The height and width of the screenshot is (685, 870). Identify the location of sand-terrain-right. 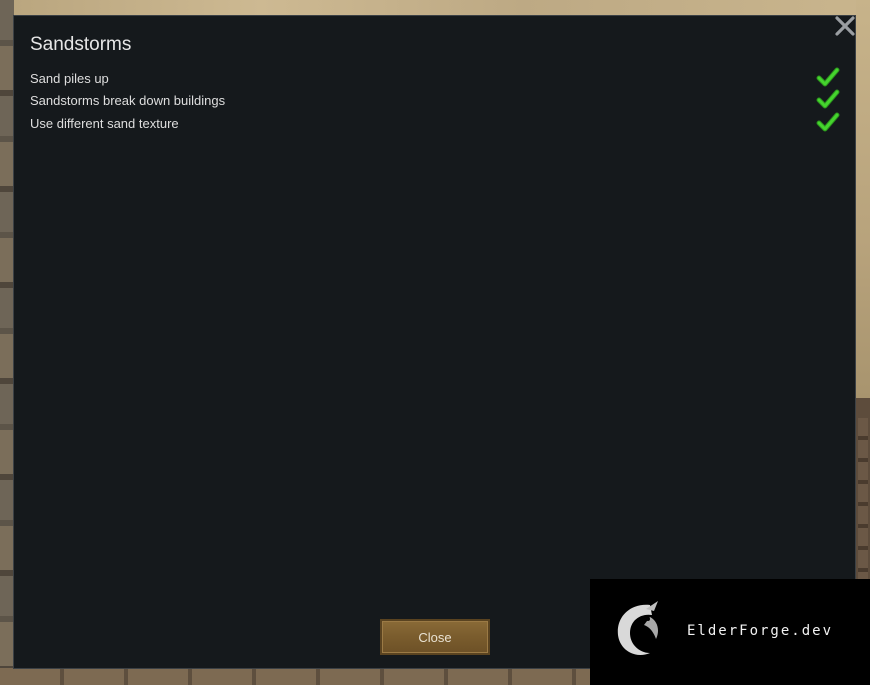
(863, 200).